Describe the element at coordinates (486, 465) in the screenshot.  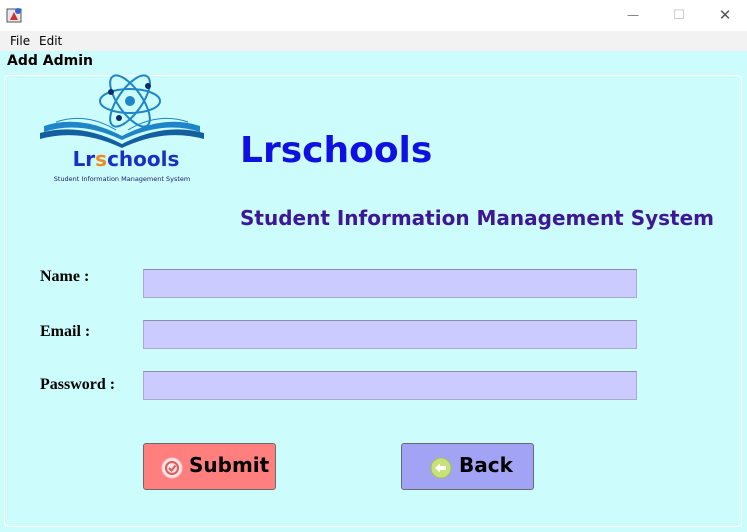
I see `back-label: Back` at that location.